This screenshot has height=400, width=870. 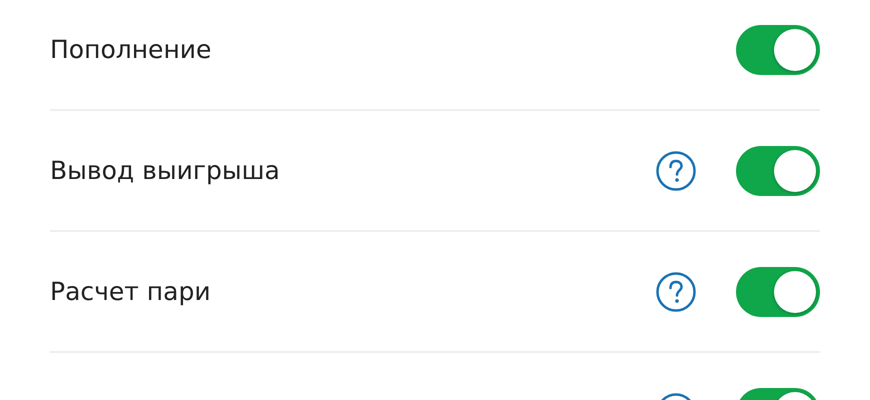 What do you see at coordinates (130, 291) in the screenshot?
I see `setting-label: Расчет пари` at bounding box center [130, 291].